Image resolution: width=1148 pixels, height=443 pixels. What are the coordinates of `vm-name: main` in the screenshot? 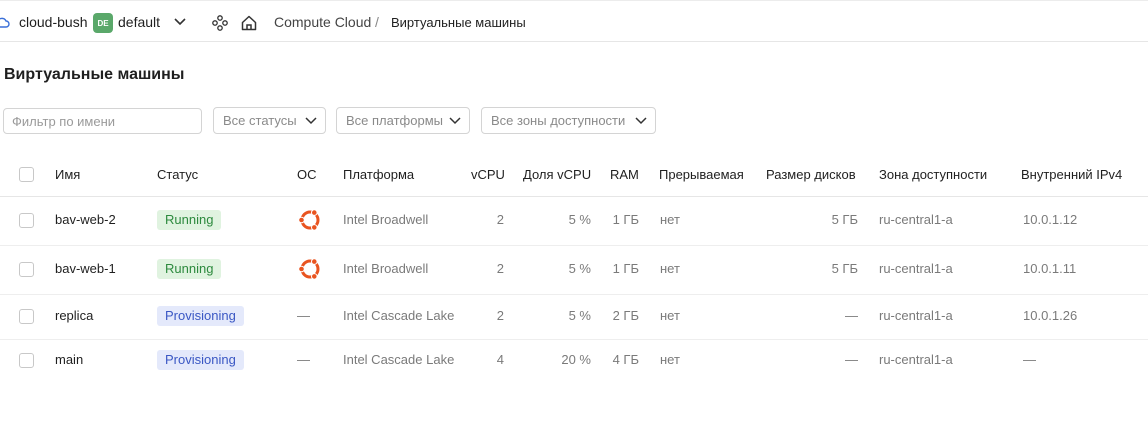 It's located at (69, 360).